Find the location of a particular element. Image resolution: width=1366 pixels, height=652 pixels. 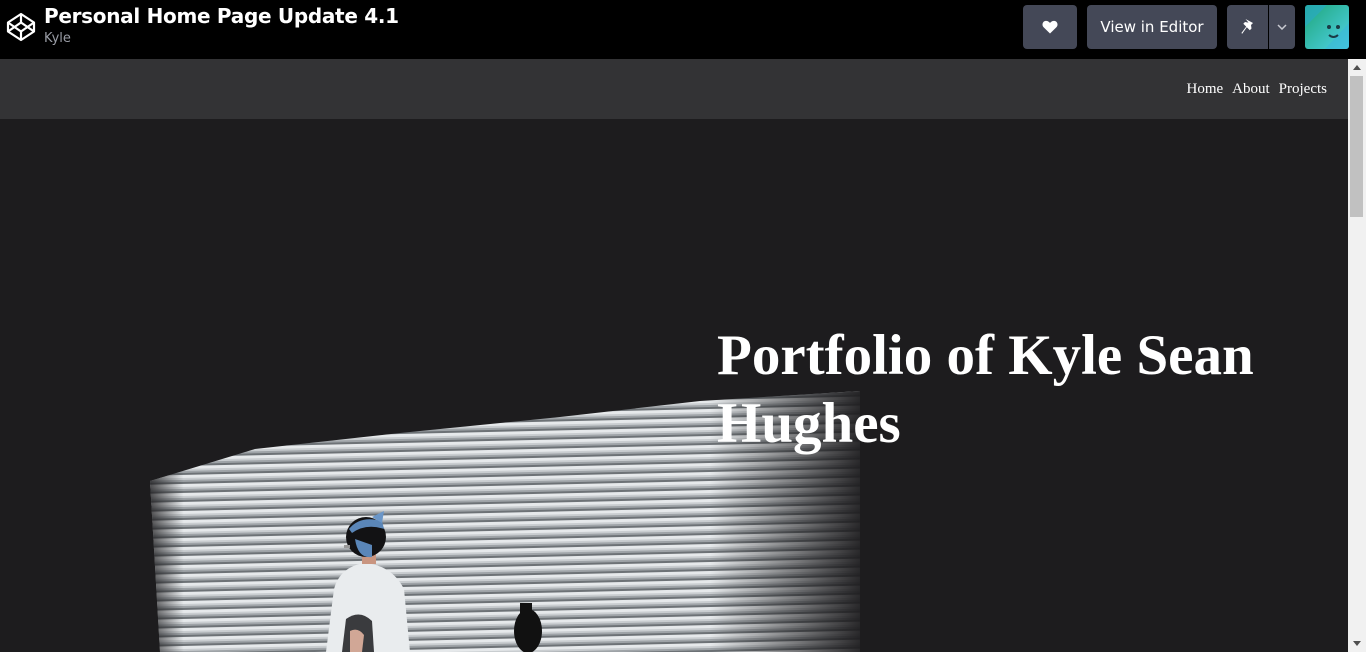

pin-dropdown-button is located at coordinates (1282, 27).